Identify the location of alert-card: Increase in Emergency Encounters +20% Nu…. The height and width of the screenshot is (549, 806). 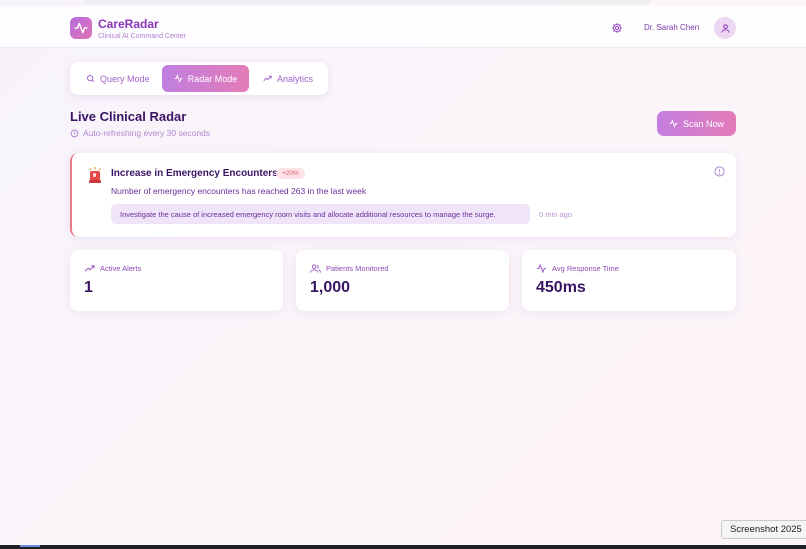
(403, 195).